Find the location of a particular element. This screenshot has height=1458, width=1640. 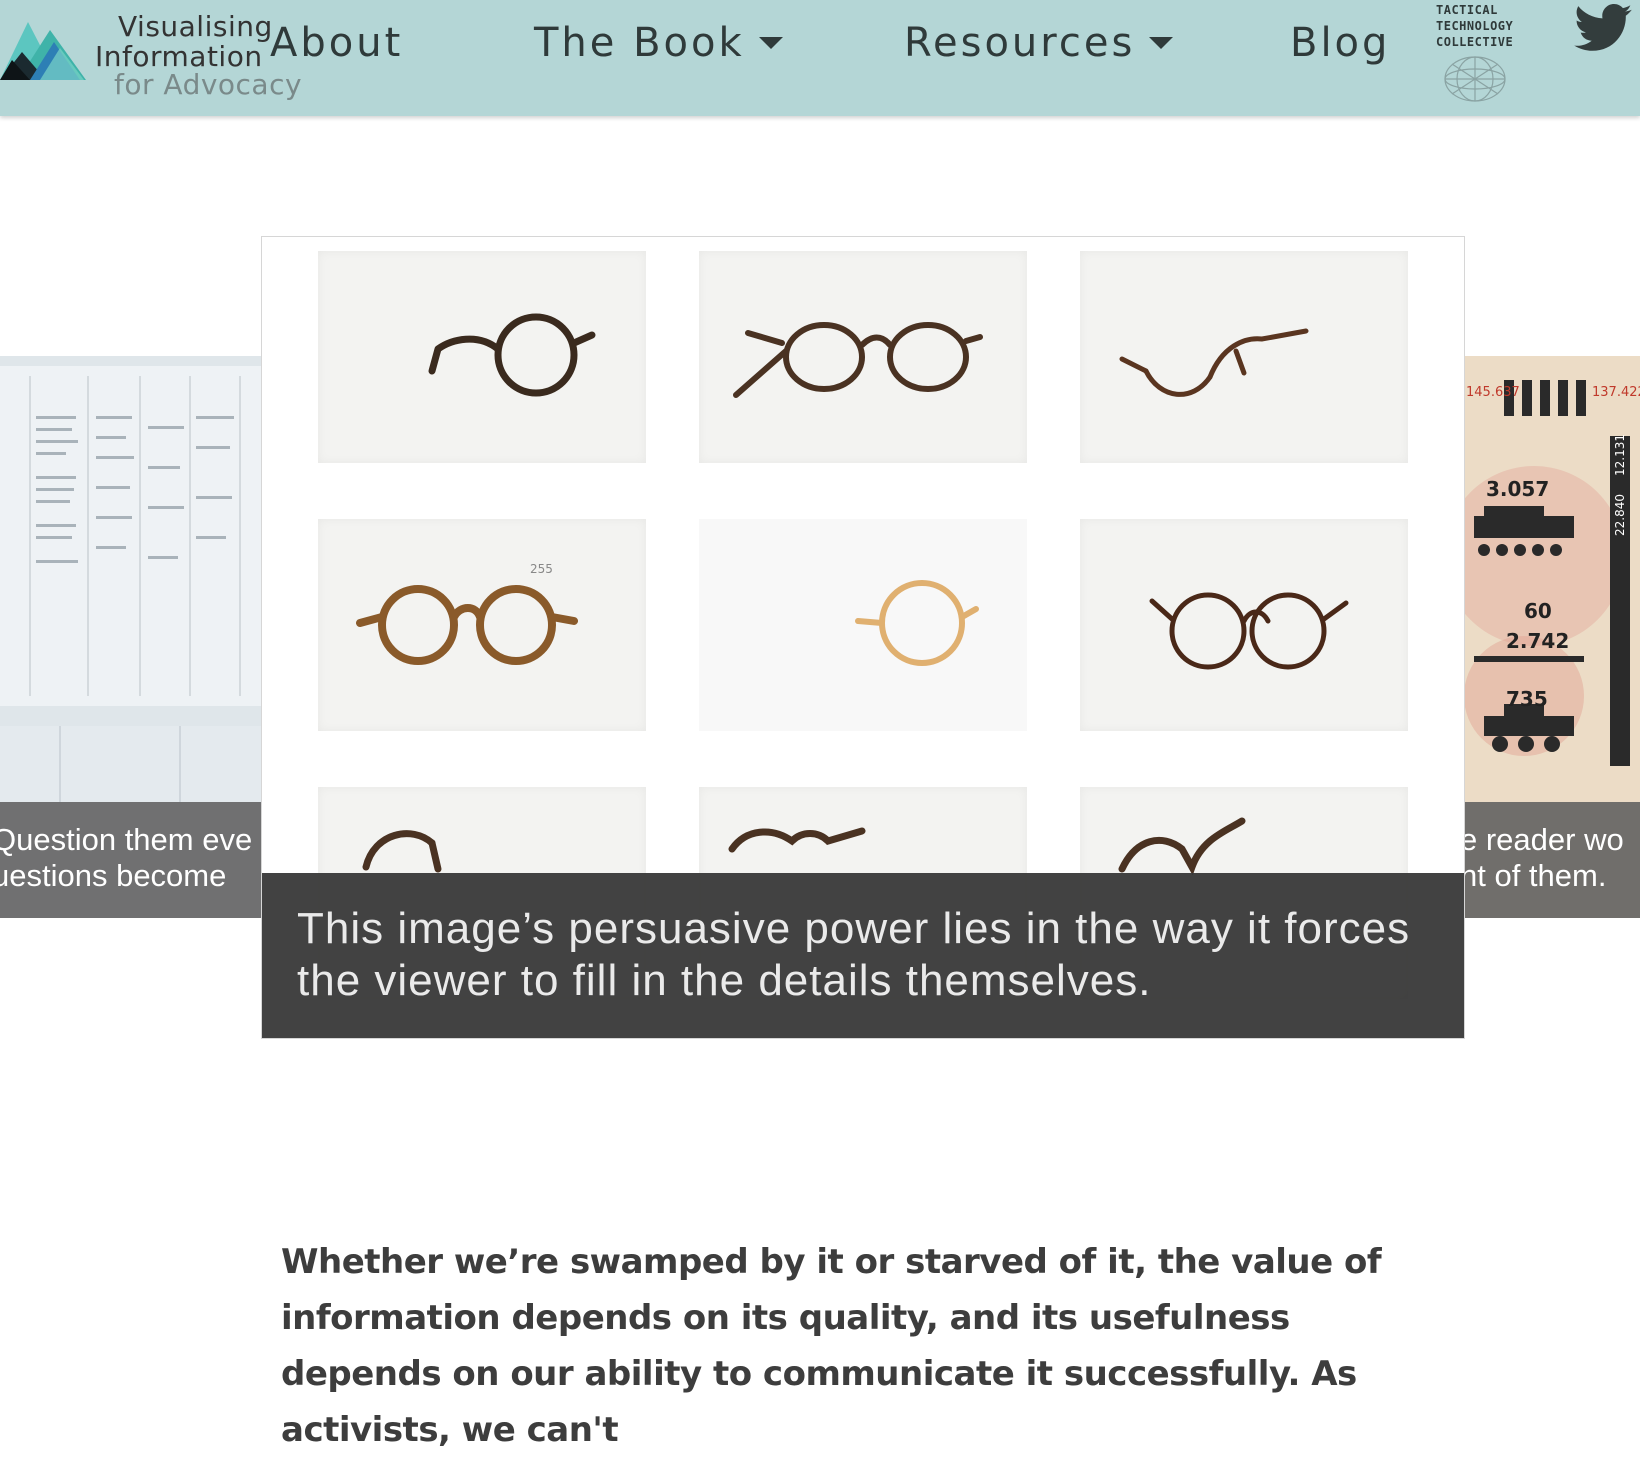

nav-blog: Blog is located at coordinates (1340, 43).